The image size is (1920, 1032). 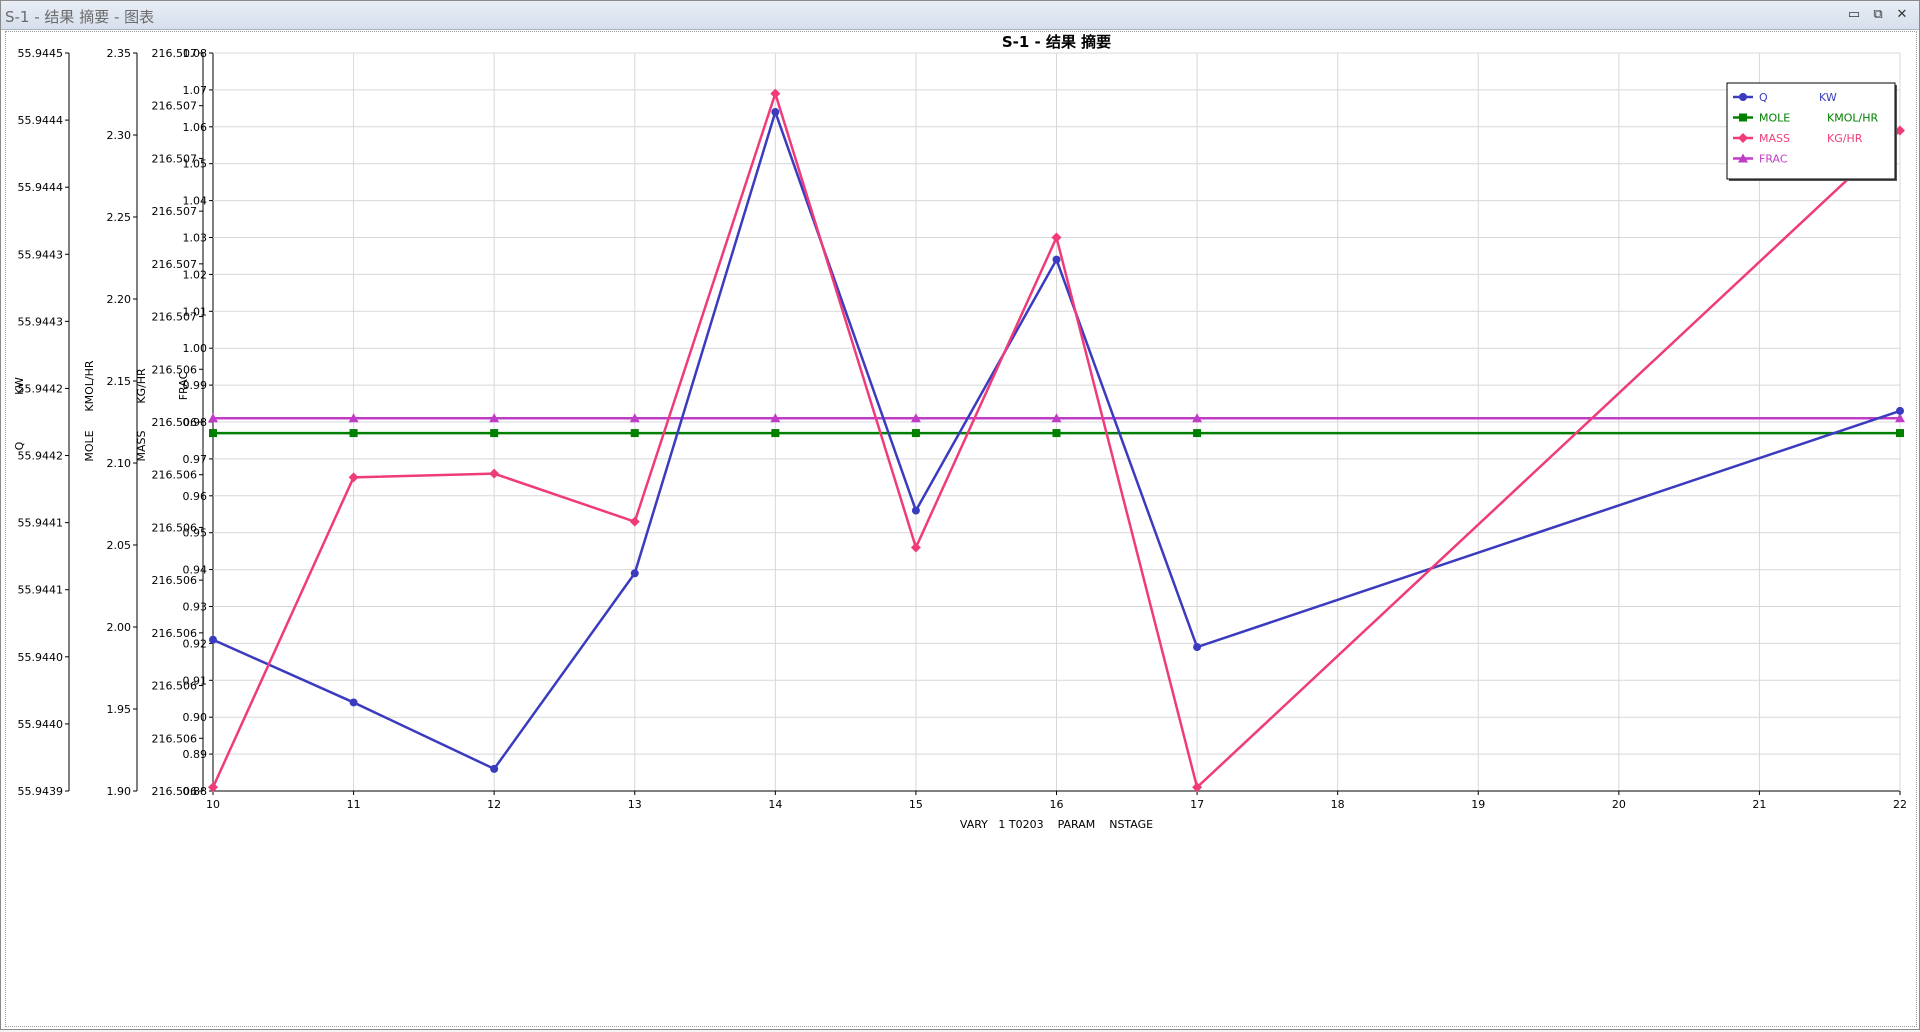 I want to click on title-bar: S-1 - 结果 摘要 - 图表 ▭ ⧉ ✕, so click(x=960, y=15).